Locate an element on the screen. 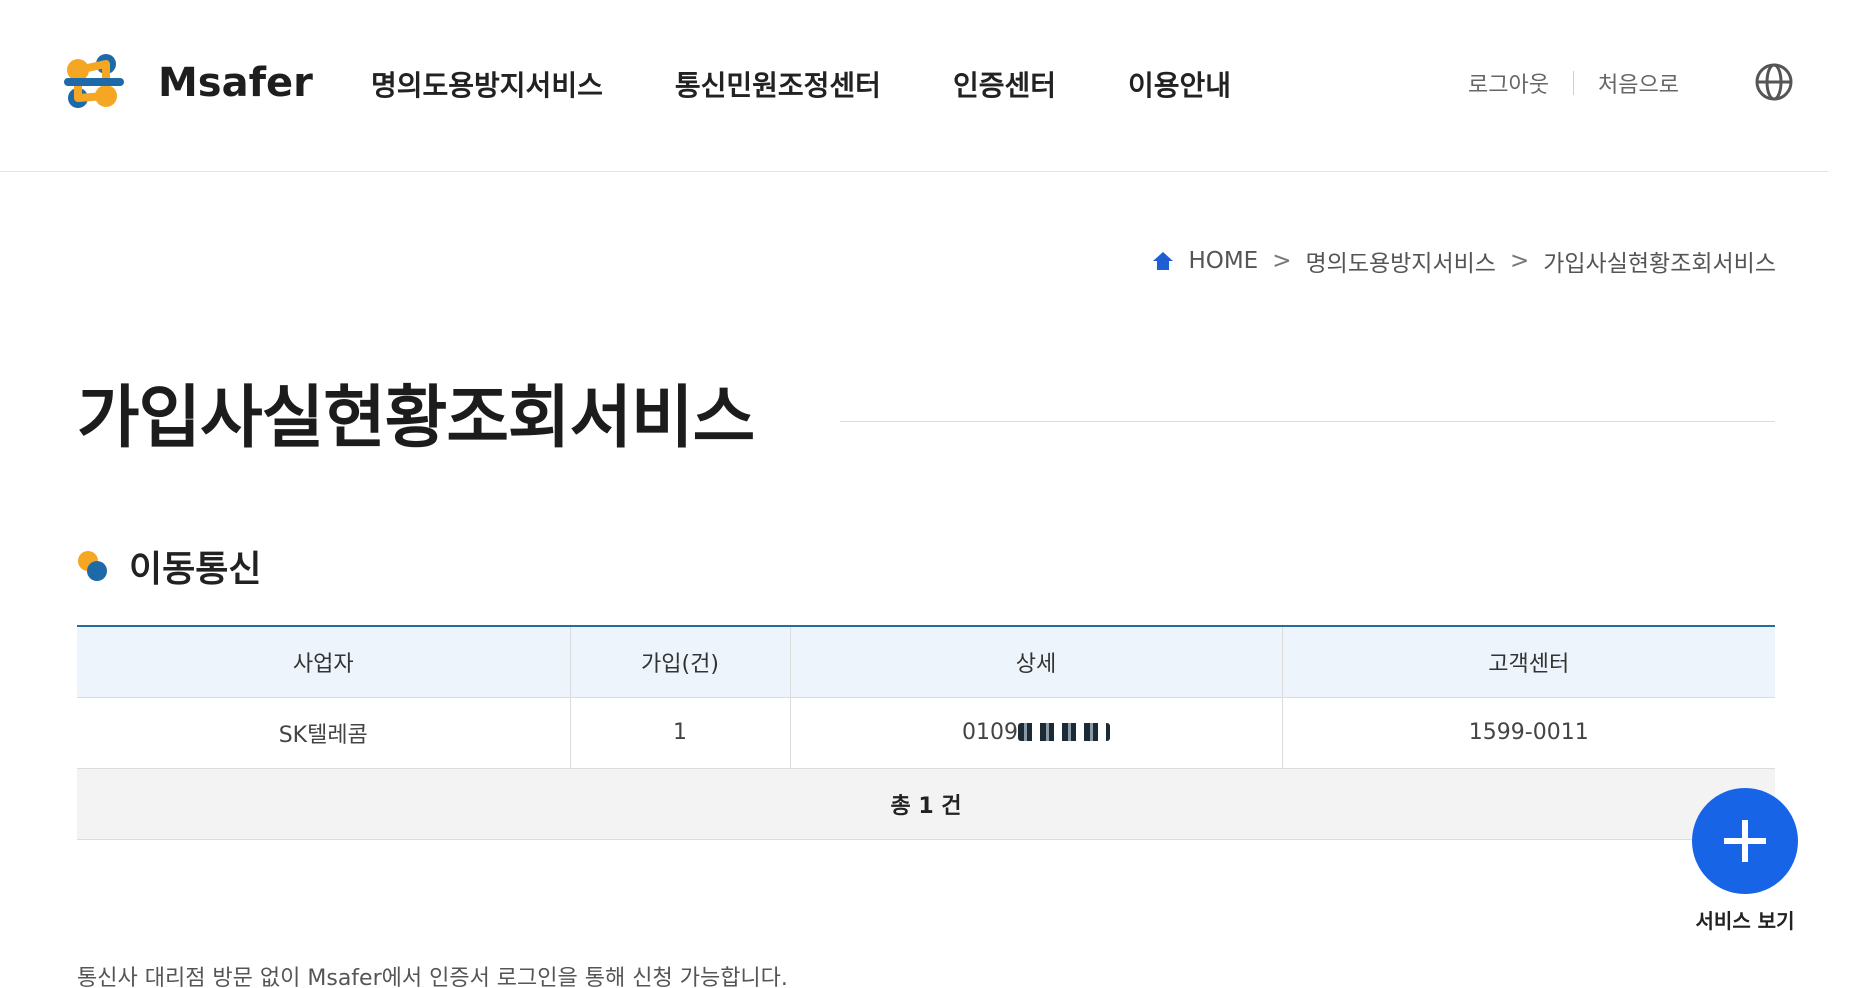 Image resolution: width=1855 pixels, height=988 pixels. total-count: 총 1 건 is located at coordinates (926, 804).